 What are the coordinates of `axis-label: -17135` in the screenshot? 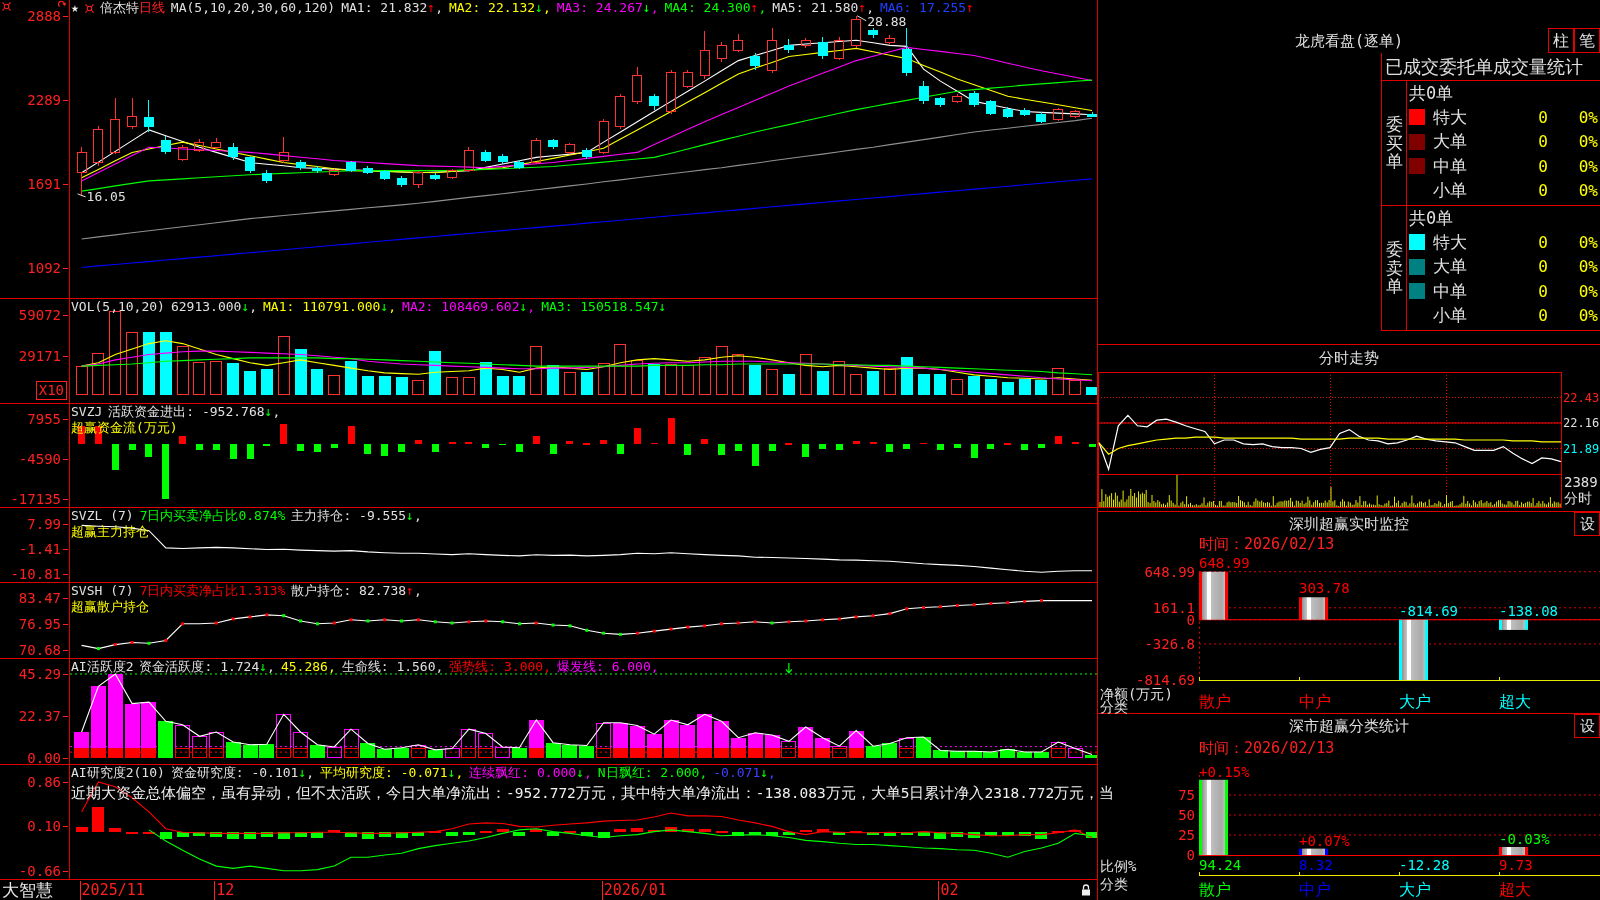 It's located at (35, 498).